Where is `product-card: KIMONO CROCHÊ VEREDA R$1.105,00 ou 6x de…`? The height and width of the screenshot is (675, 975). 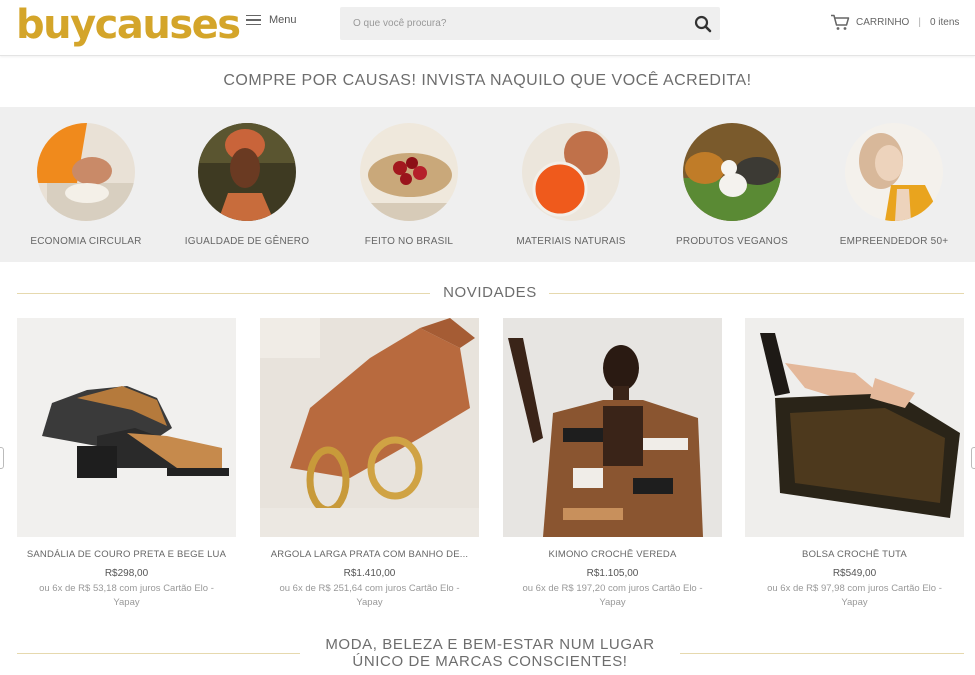
product-card: KIMONO CROCHÊ VEREDA R$1.105,00 ou 6x de… is located at coordinates (612, 464).